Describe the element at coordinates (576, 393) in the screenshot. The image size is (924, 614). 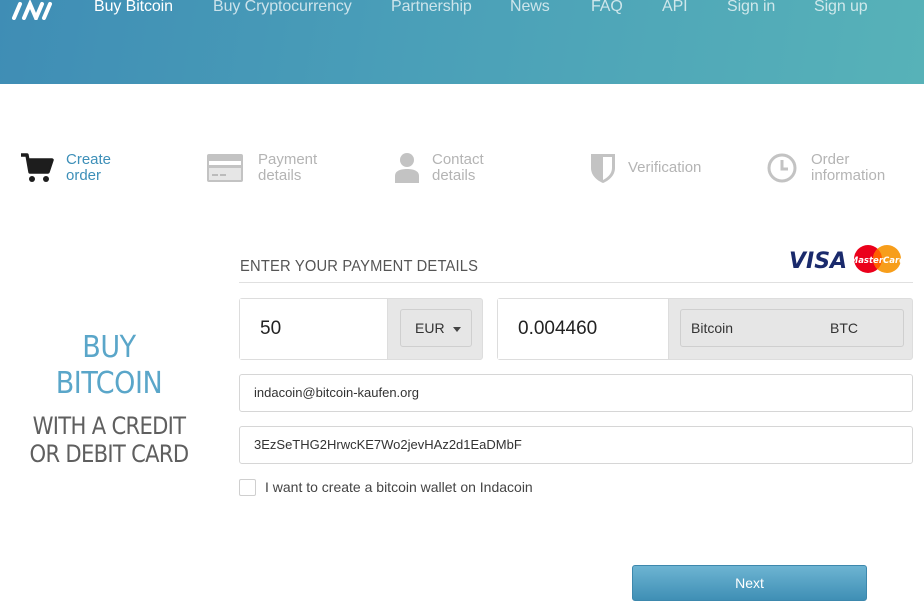
I see `email-field: indacoin@bitcoin-kaufen.org` at that location.